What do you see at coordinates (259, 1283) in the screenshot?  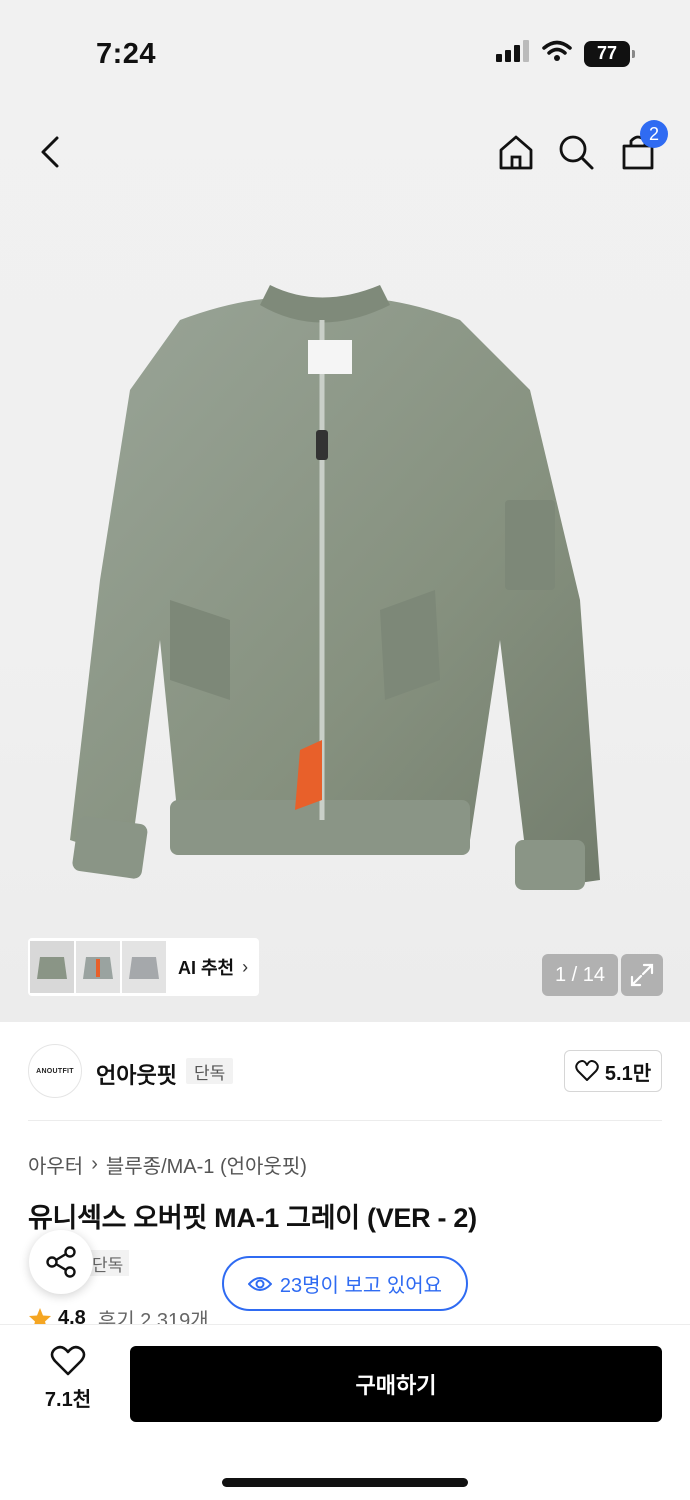 I see `eye-icon` at bounding box center [259, 1283].